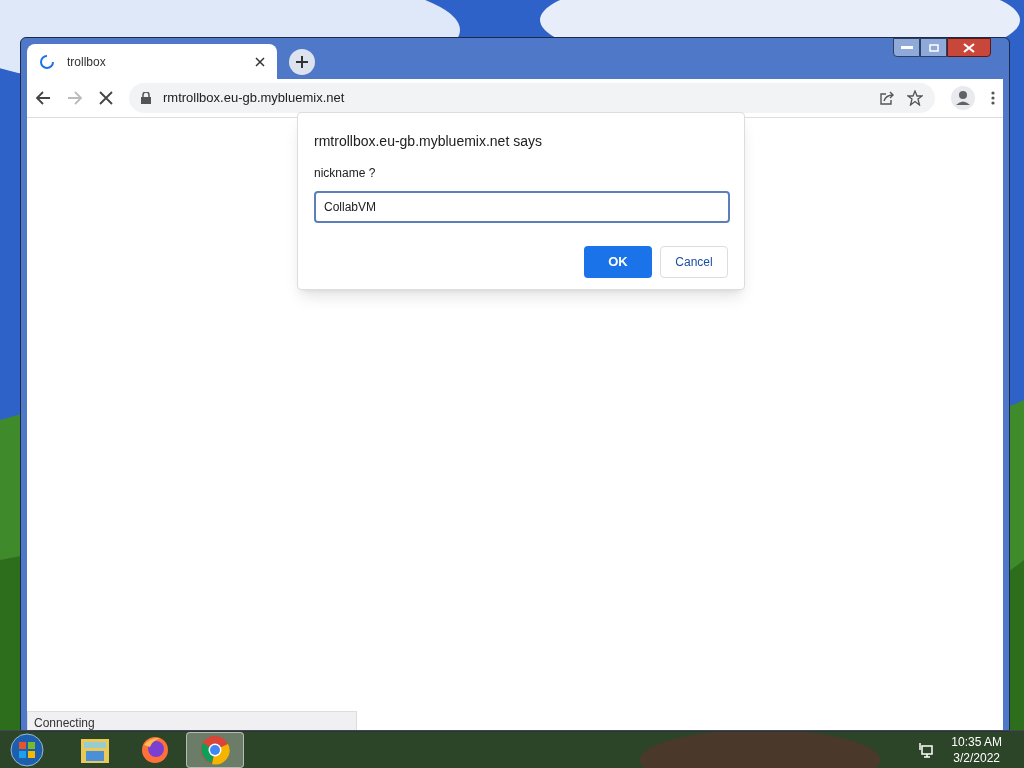  Describe the element at coordinates (532, 98) in the screenshot. I see `address-bar: rmtrollbox.eu-gb.mybluemix.net` at that location.